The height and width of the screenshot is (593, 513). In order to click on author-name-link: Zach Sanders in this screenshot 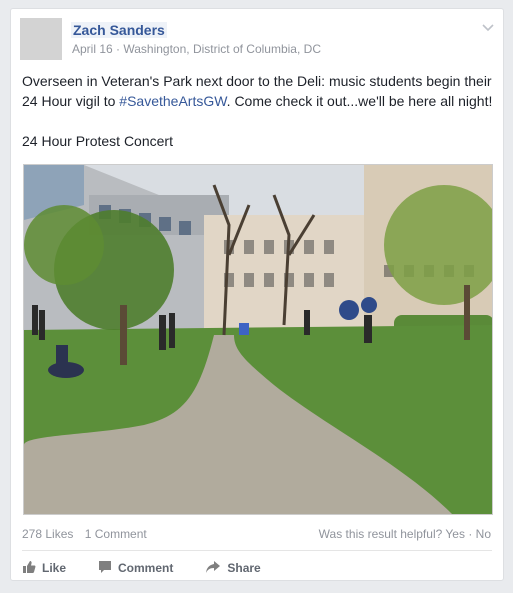, I will do `click(119, 30)`.